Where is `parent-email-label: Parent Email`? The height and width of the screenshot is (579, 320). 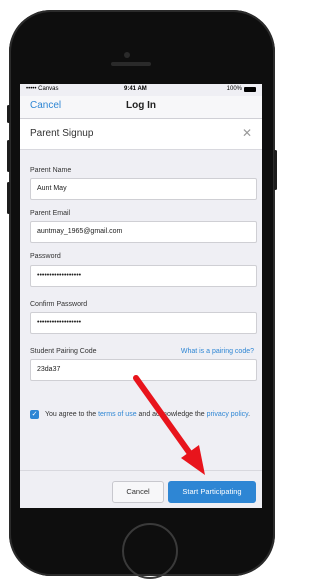 parent-email-label: Parent Email is located at coordinates (50, 213).